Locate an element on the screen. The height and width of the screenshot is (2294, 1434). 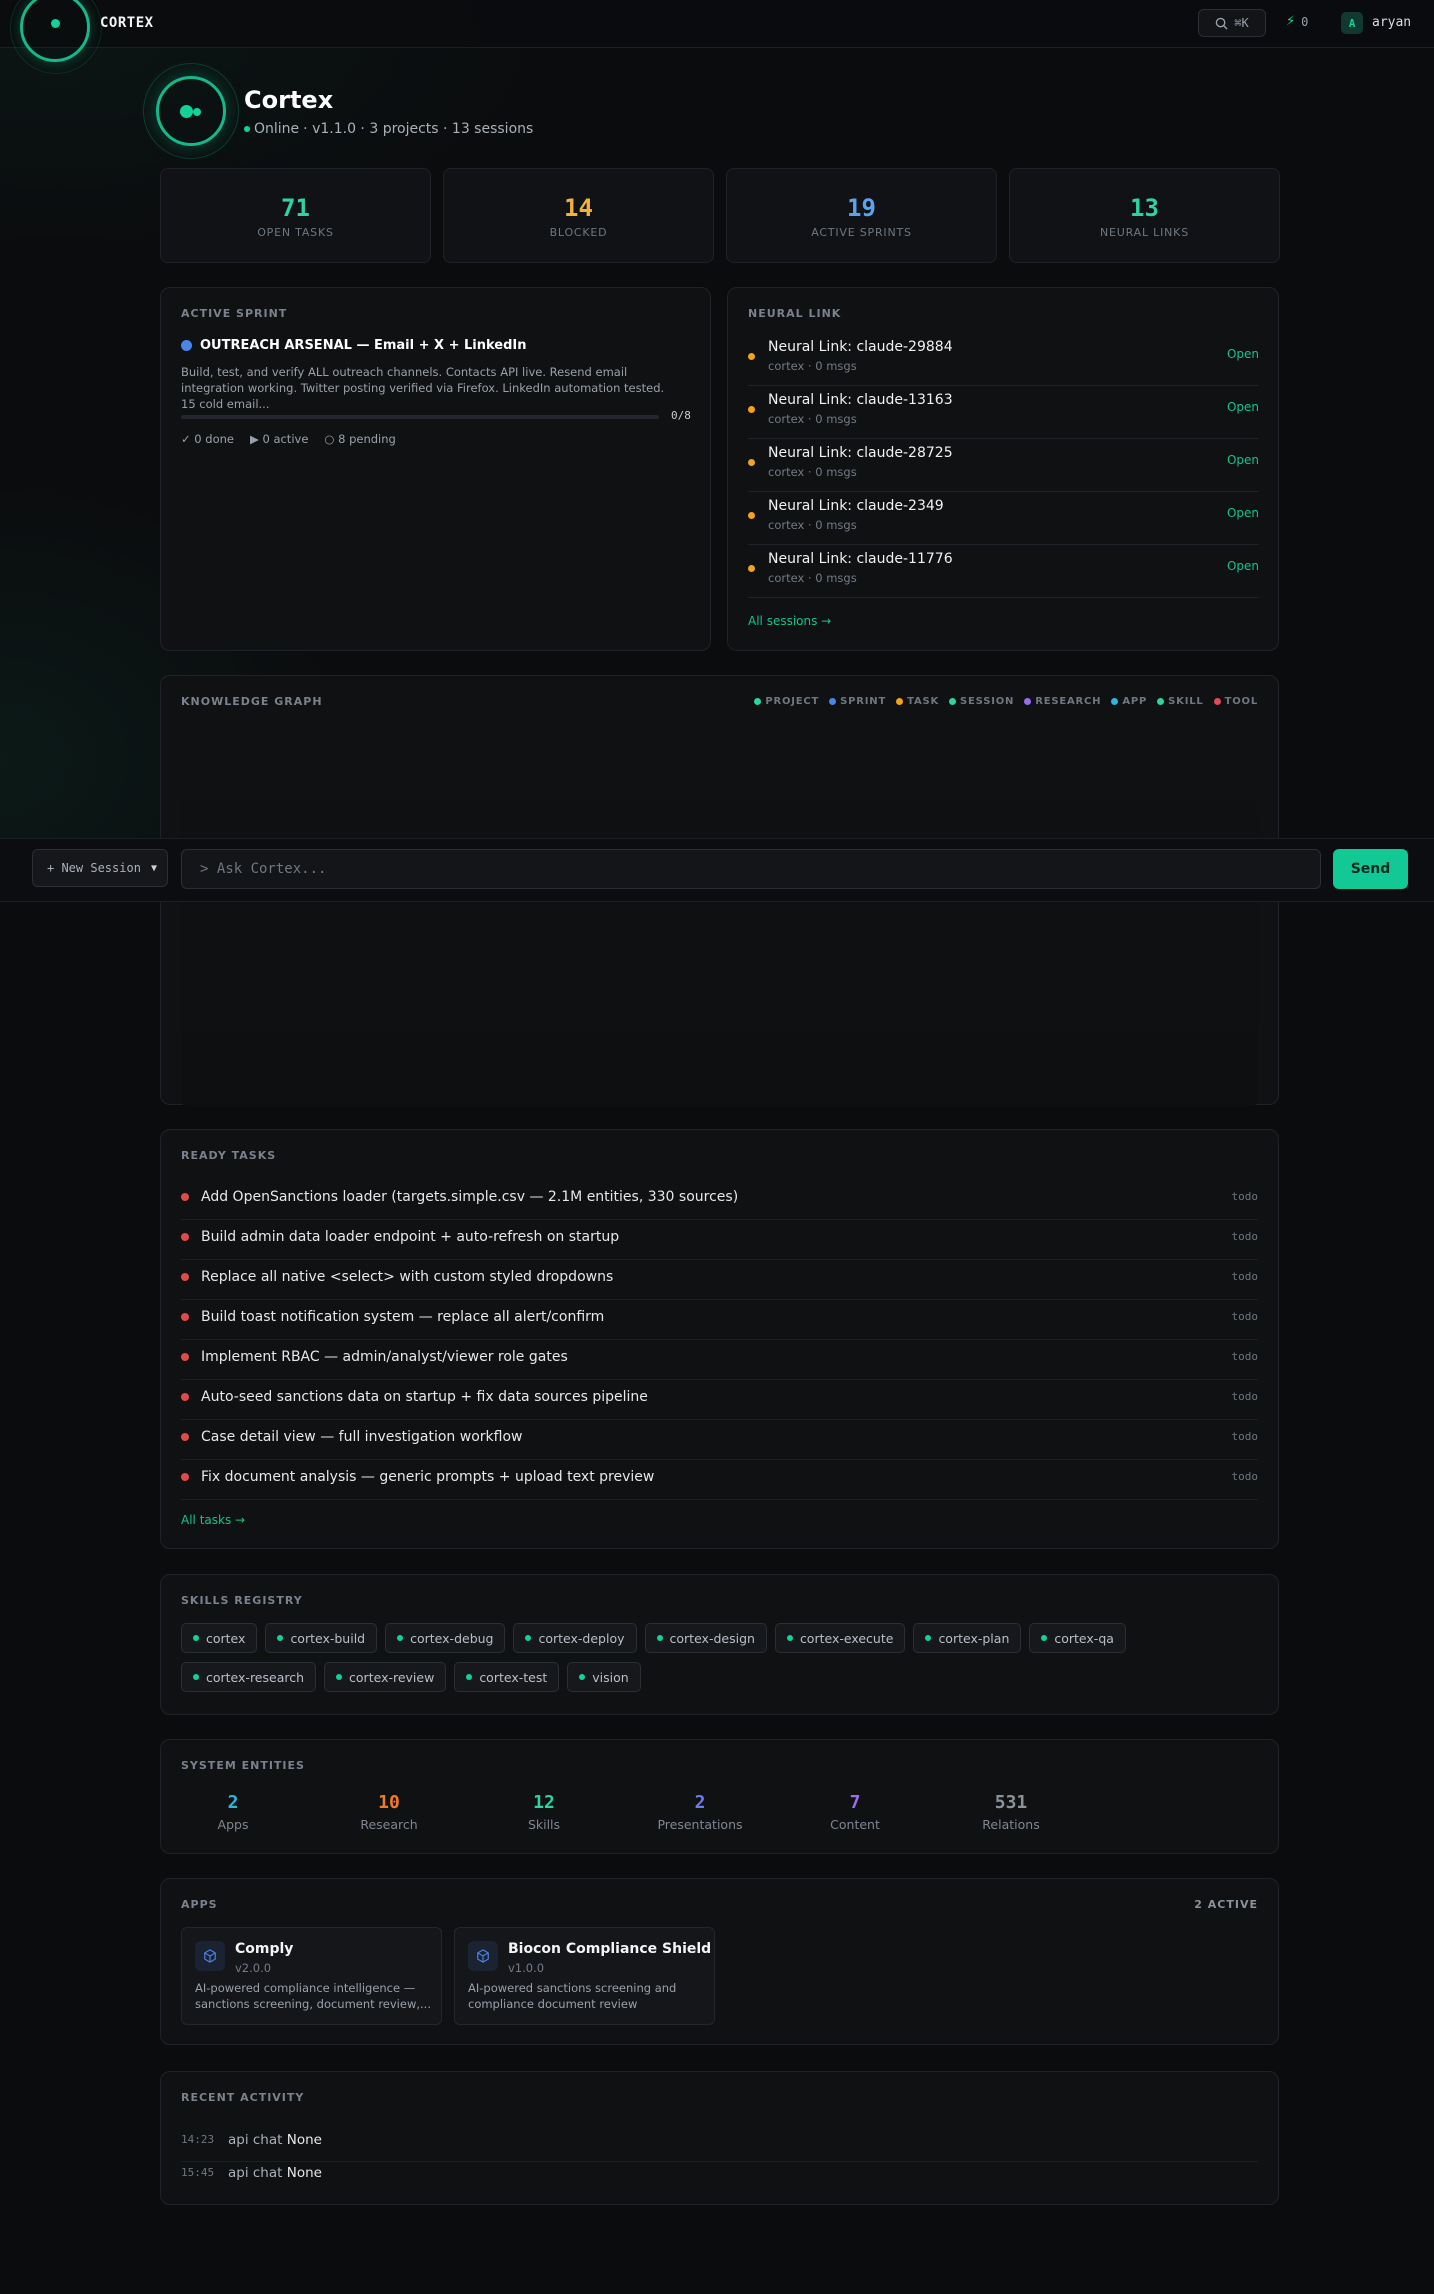
sprint-active: ▶ 0 active is located at coordinates (279, 439).